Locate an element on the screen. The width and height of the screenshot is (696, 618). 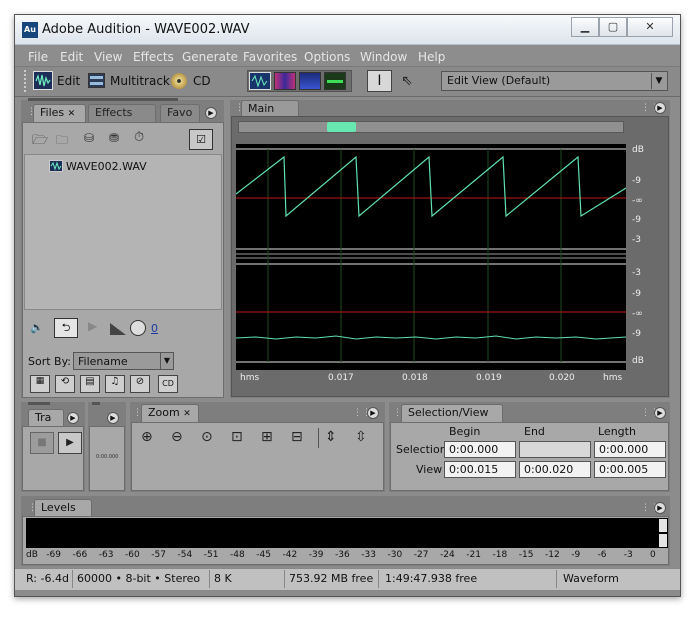
workspace-dropdown: Edit View (Default) ▼ is located at coordinates (554, 81).